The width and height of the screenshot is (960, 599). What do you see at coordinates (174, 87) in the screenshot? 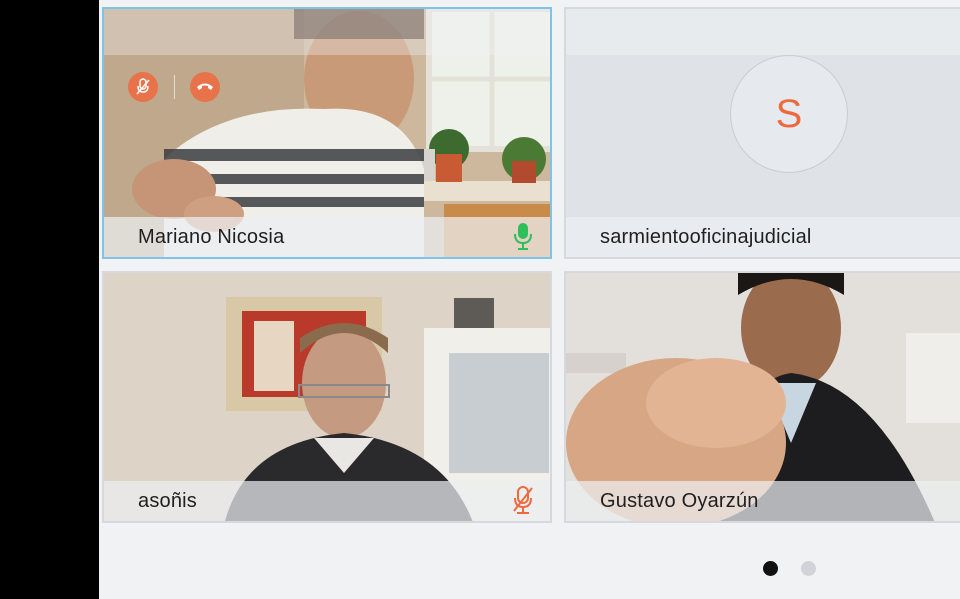
I see `controls-divider` at bounding box center [174, 87].